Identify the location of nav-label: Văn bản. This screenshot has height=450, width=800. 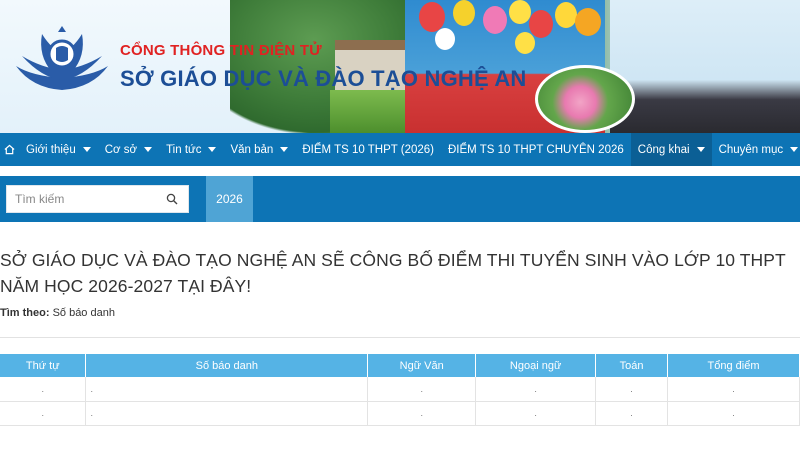
(252, 149).